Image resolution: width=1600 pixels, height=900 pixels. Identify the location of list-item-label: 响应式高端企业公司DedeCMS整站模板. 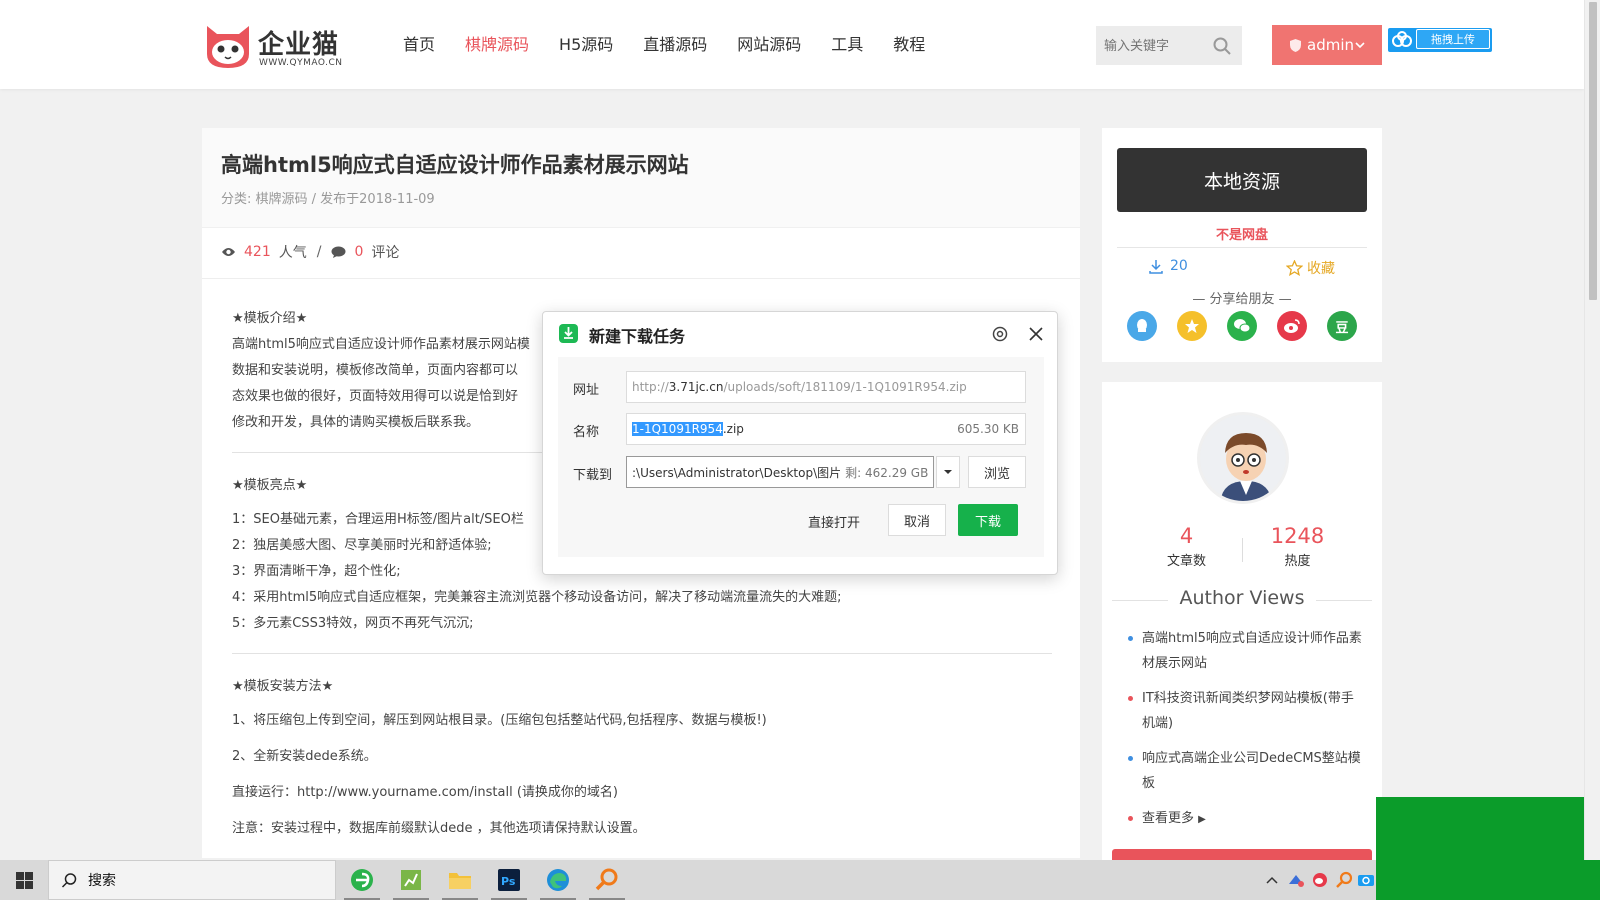
(1251, 771).